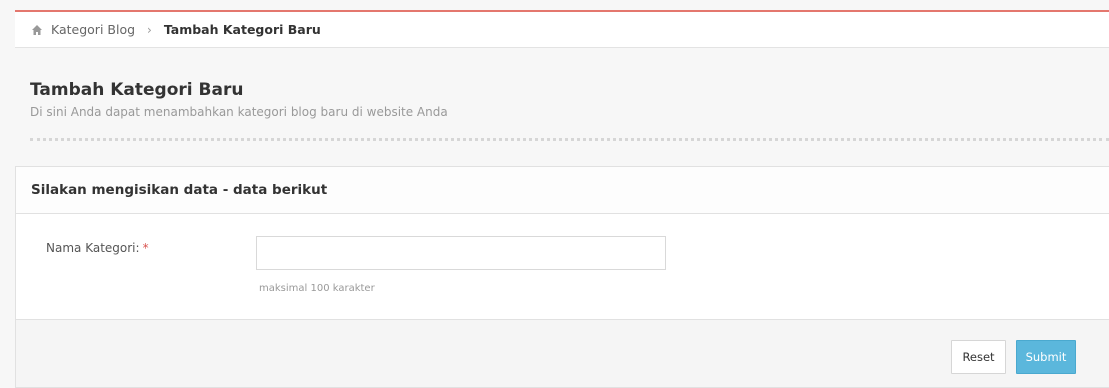  I want to click on page-title: Tambah Kategori Baru, so click(137, 90).